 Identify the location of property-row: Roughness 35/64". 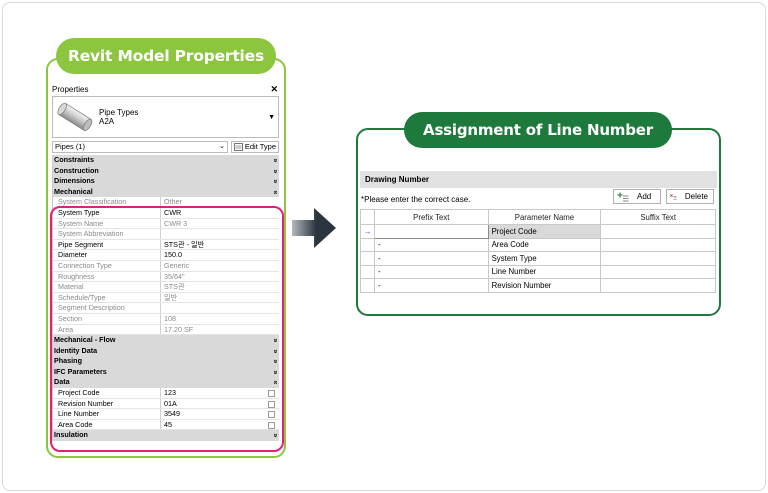
(166, 277).